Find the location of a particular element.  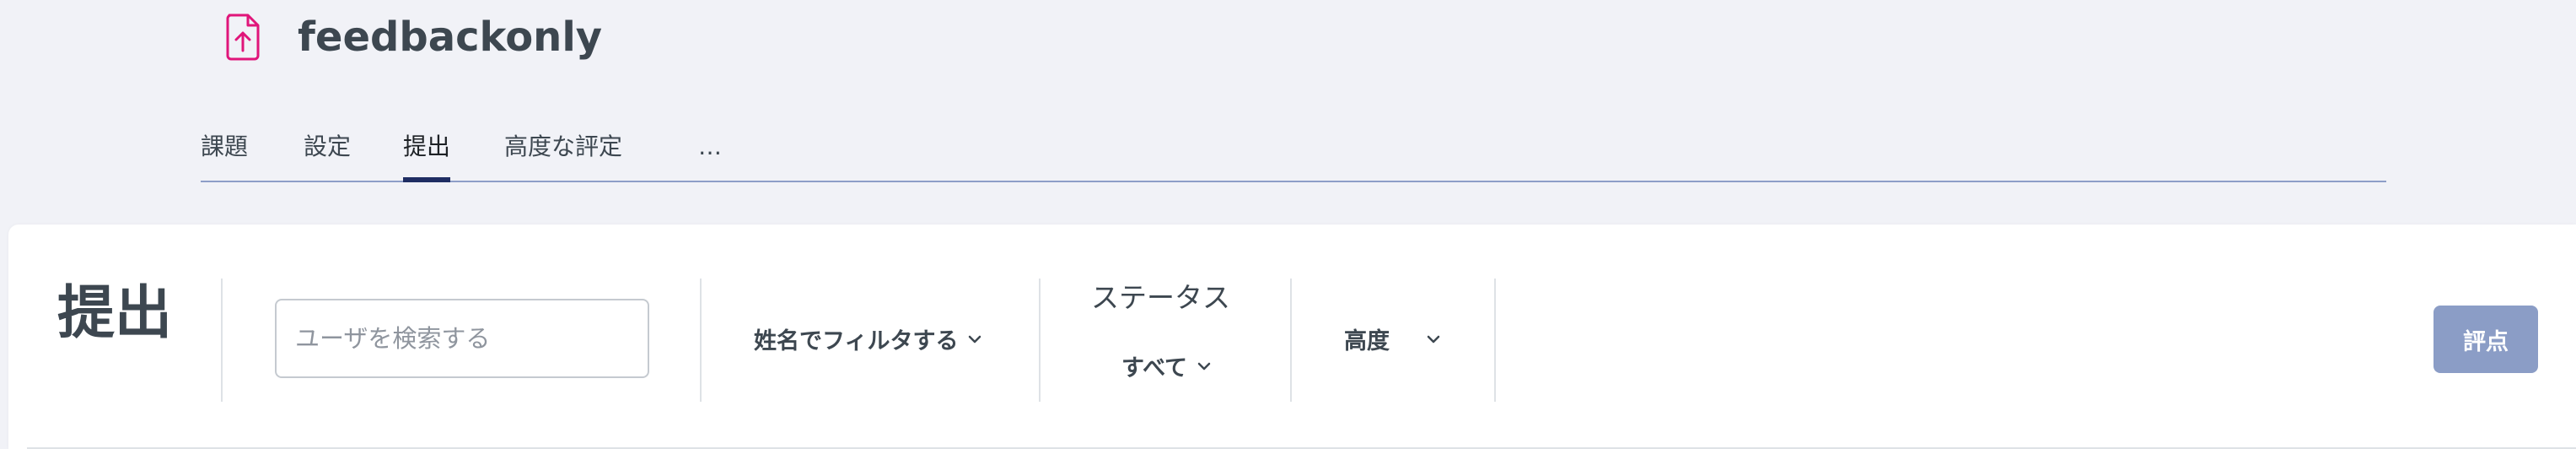

name-filter-dropdown: 姓名でフィルタする is located at coordinates (869, 338).